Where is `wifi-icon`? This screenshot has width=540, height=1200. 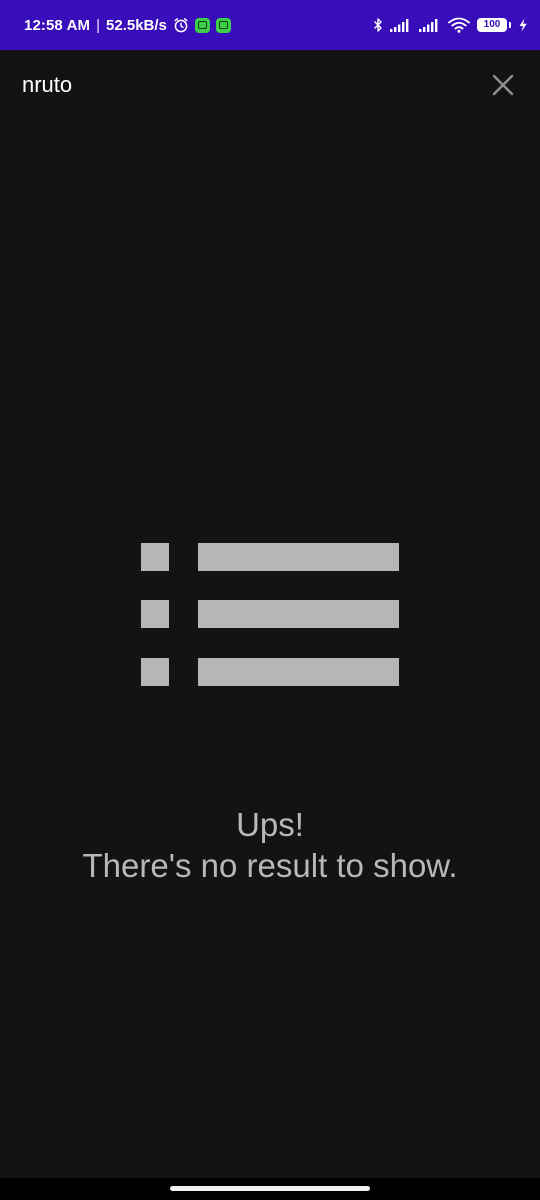 wifi-icon is located at coordinates (459, 25).